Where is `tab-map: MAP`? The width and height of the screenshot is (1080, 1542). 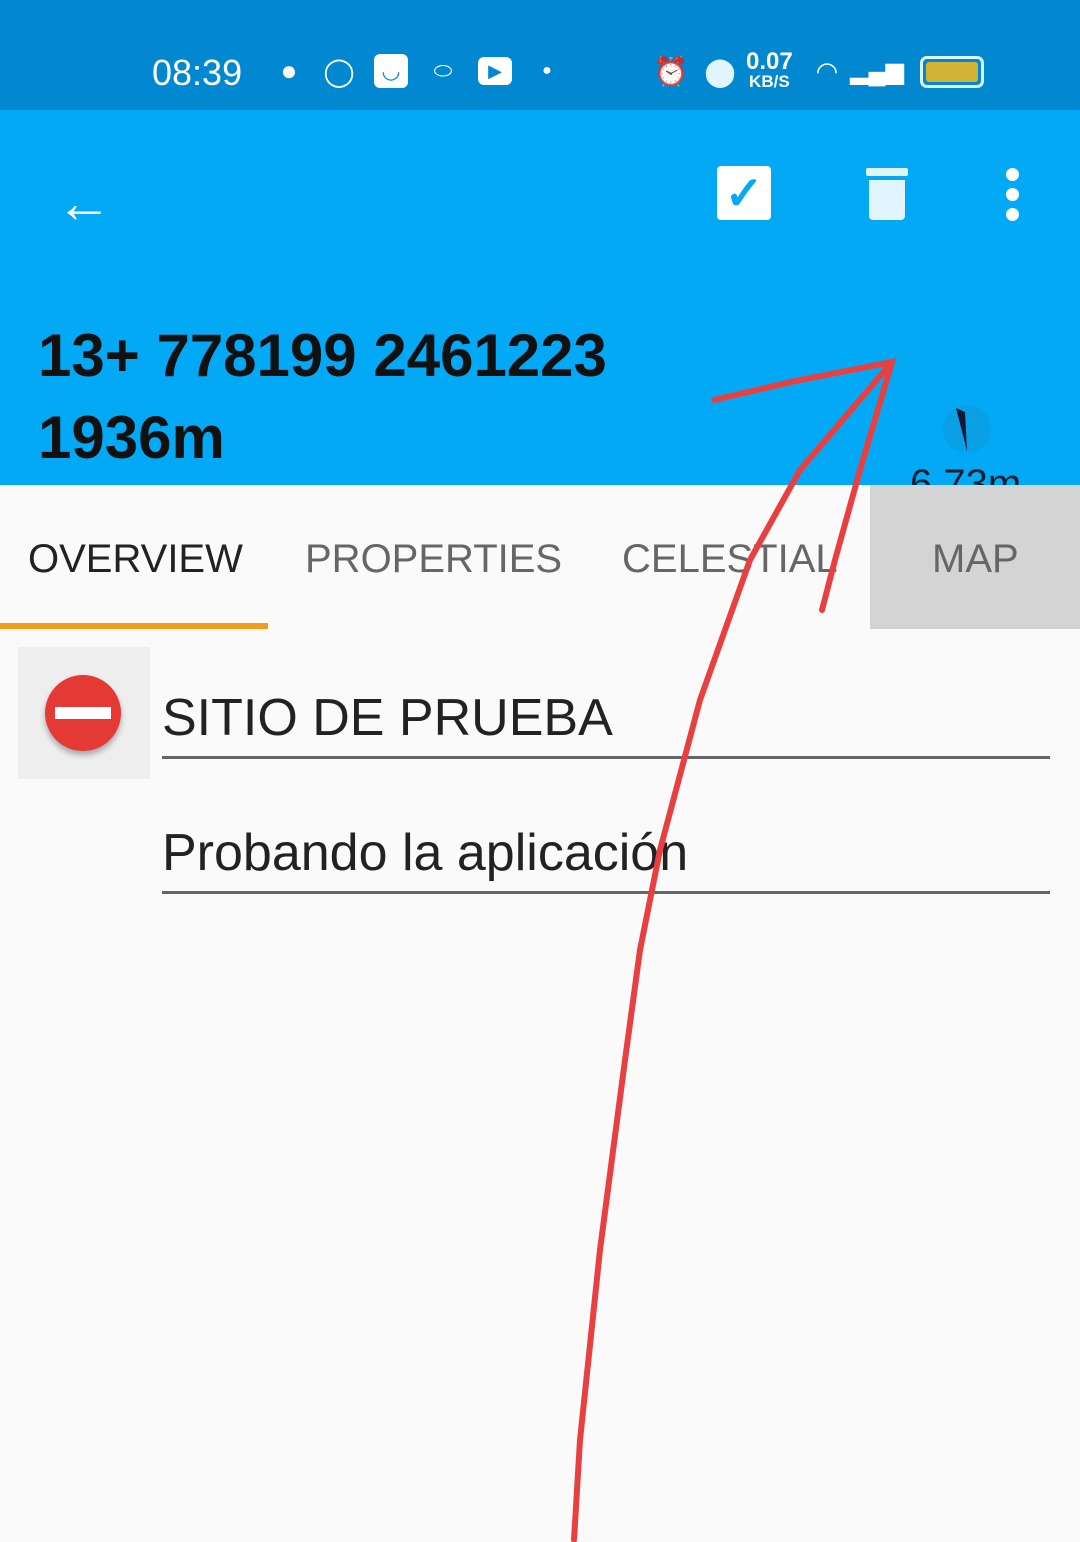 tab-map: MAP is located at coordinates (975, 559).